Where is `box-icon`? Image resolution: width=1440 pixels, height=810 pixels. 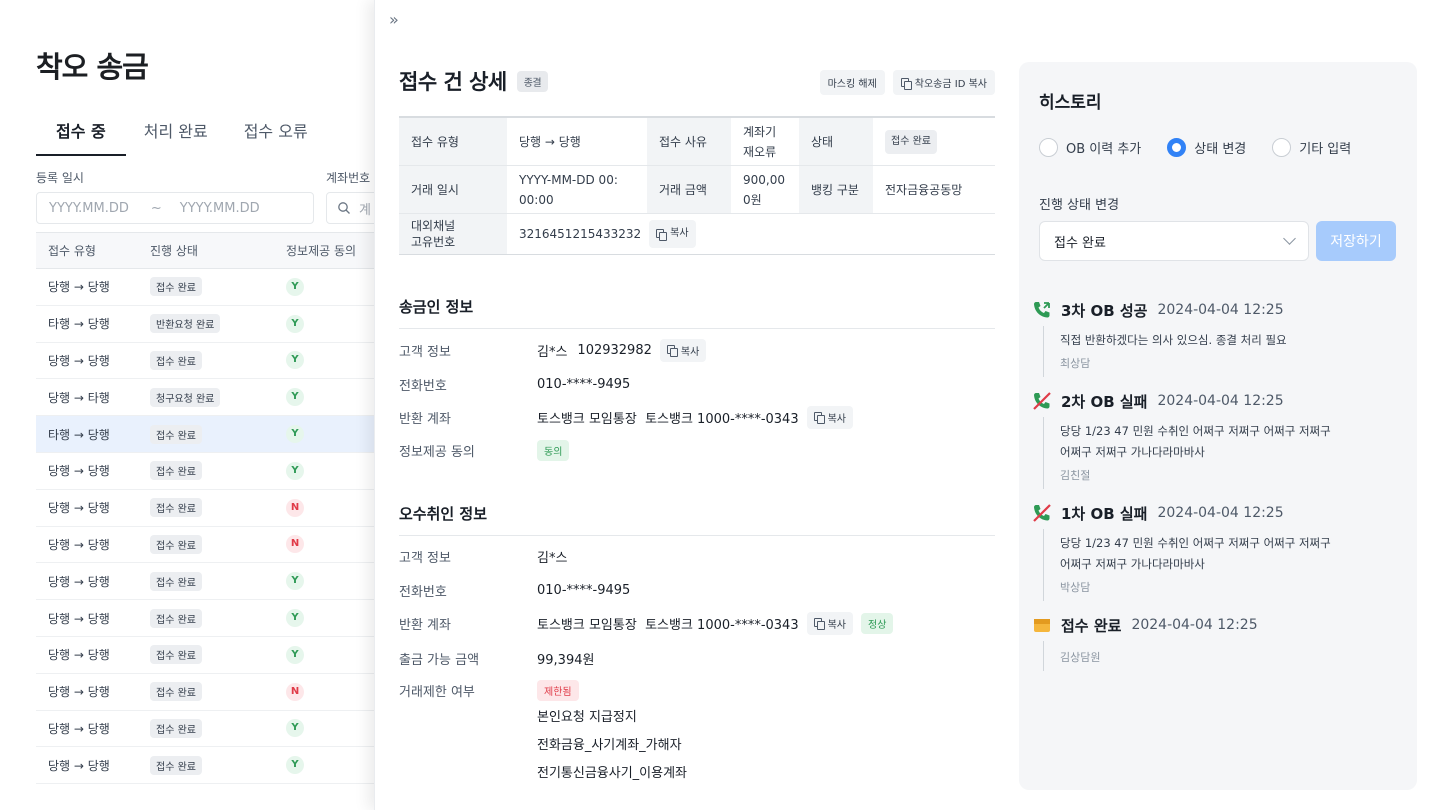
box-icon is located at coordinates (1042, 625).